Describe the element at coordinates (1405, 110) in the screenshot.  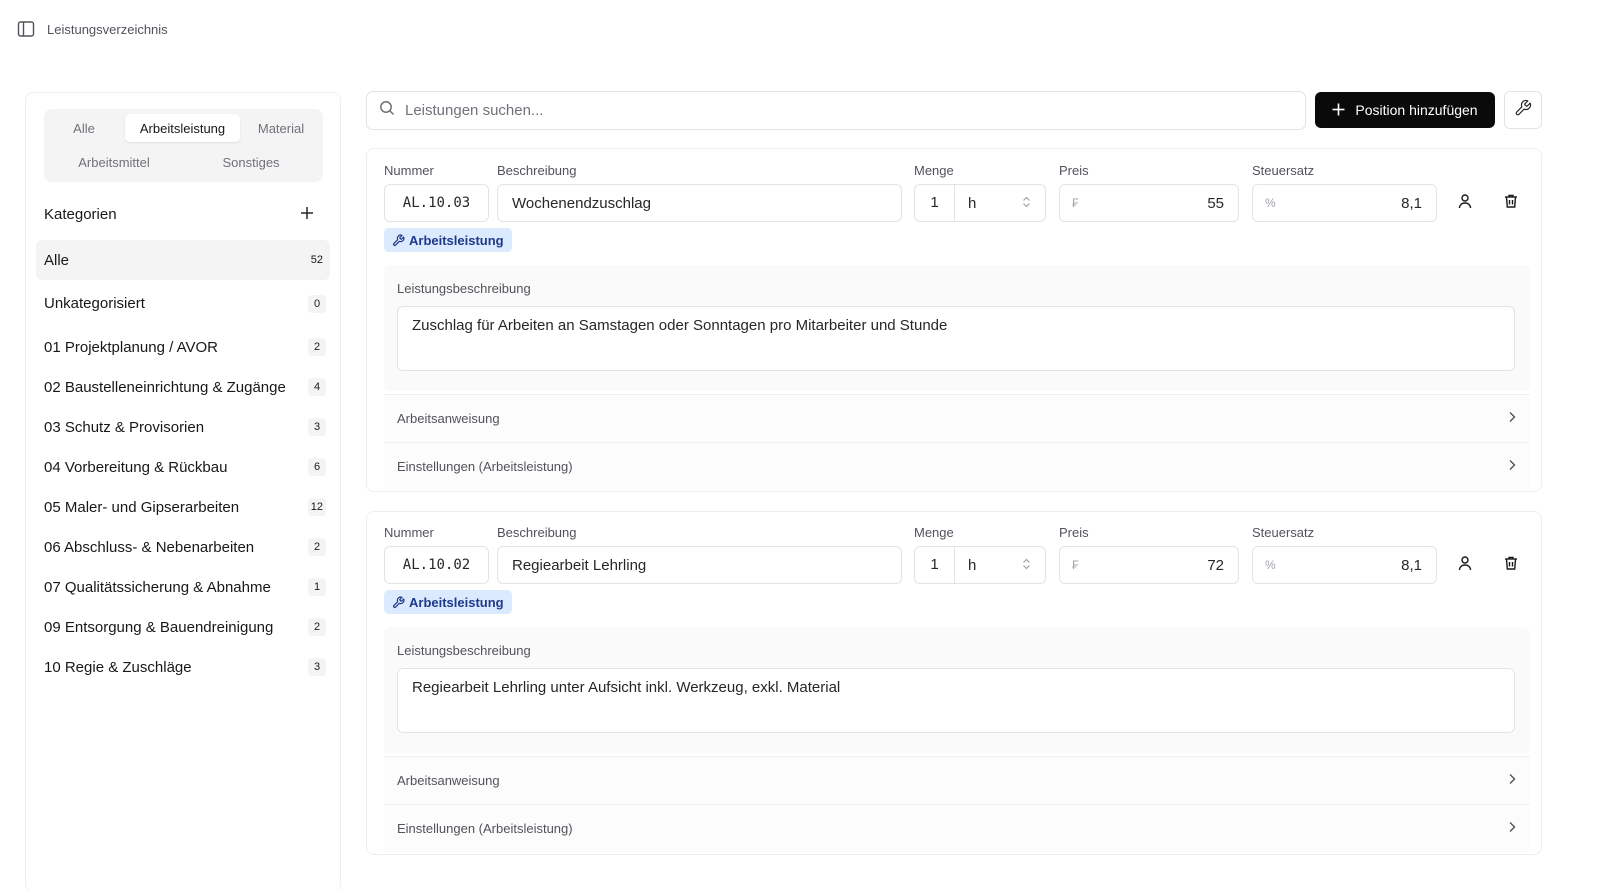
I see `add-position-button: Position hinzufügen` at that location.